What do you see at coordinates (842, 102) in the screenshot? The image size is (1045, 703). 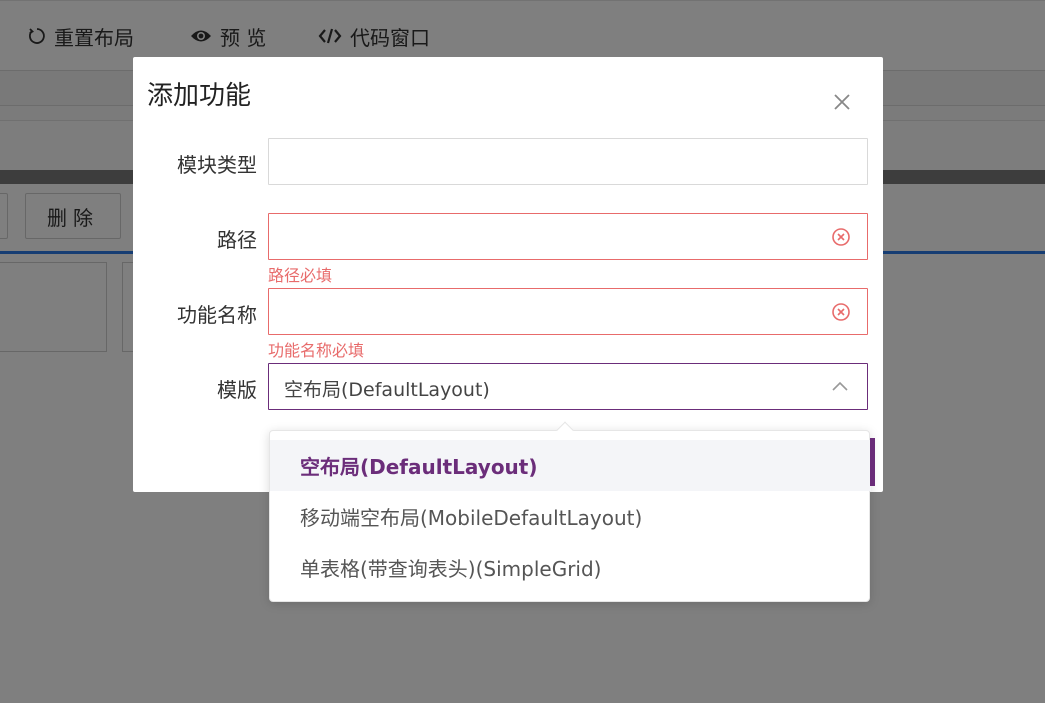 I see `close-icon` at bounding box center [842, 102].